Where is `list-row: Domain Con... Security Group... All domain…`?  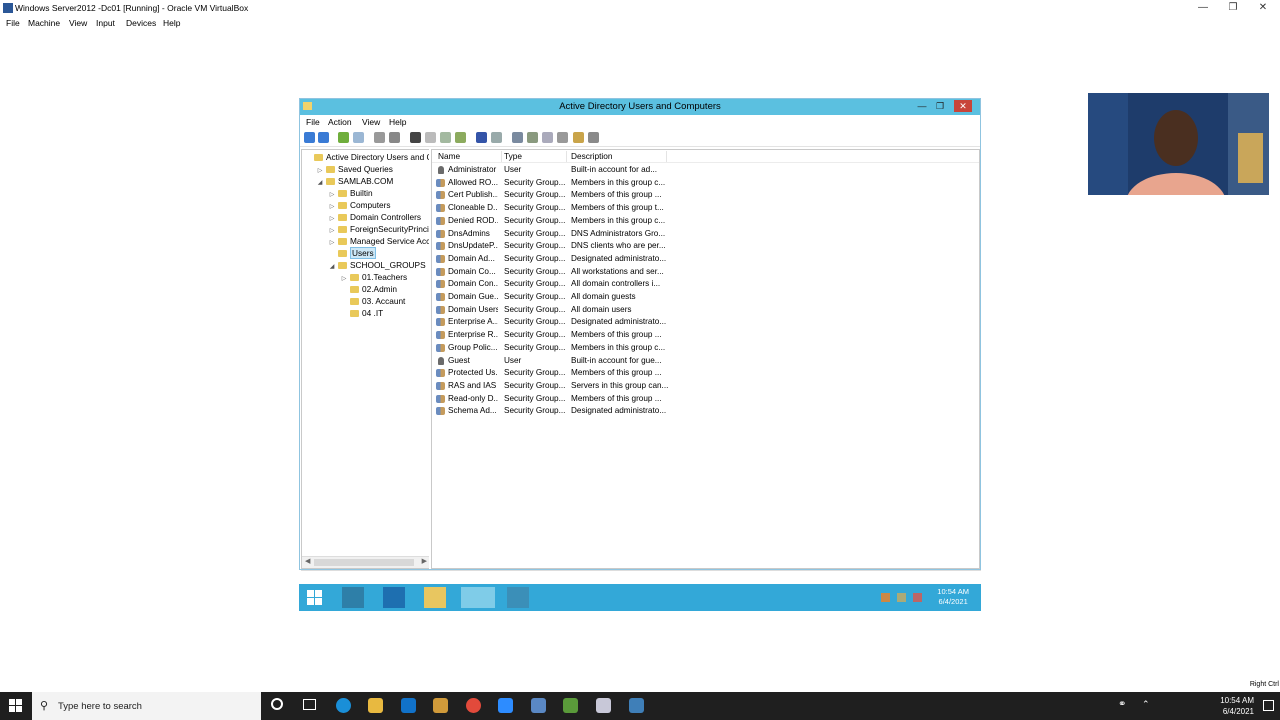 list-row: Domain Con... Security Group... All domain… is located at coordinates (552, 284).